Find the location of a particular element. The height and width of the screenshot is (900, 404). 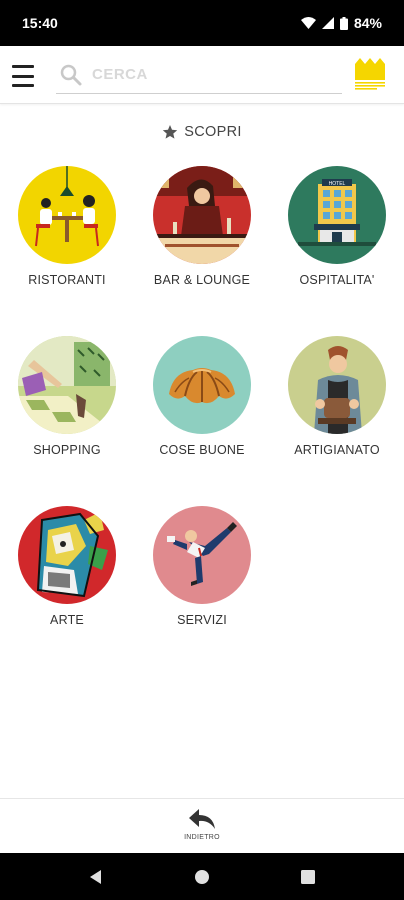

back-button: INDIETRO is located at coordinates (202, 827).